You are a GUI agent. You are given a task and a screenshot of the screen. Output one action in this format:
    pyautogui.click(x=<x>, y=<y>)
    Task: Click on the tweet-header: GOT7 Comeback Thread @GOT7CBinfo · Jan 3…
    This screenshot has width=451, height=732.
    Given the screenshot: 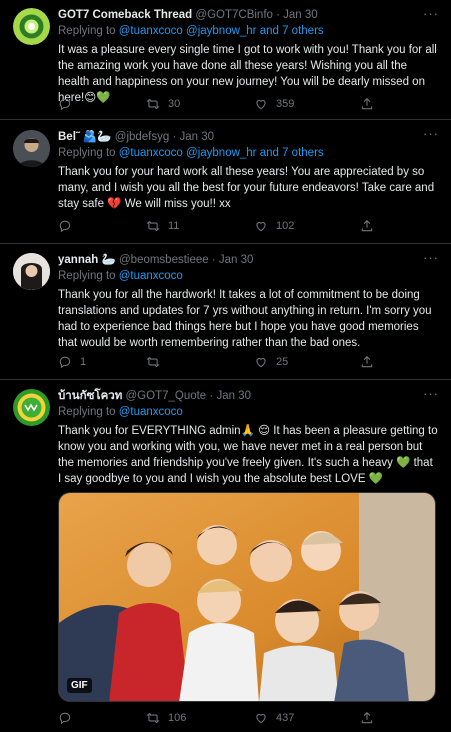 What is the action you would take?
    pyautogui.click(x=248, y=15)
    